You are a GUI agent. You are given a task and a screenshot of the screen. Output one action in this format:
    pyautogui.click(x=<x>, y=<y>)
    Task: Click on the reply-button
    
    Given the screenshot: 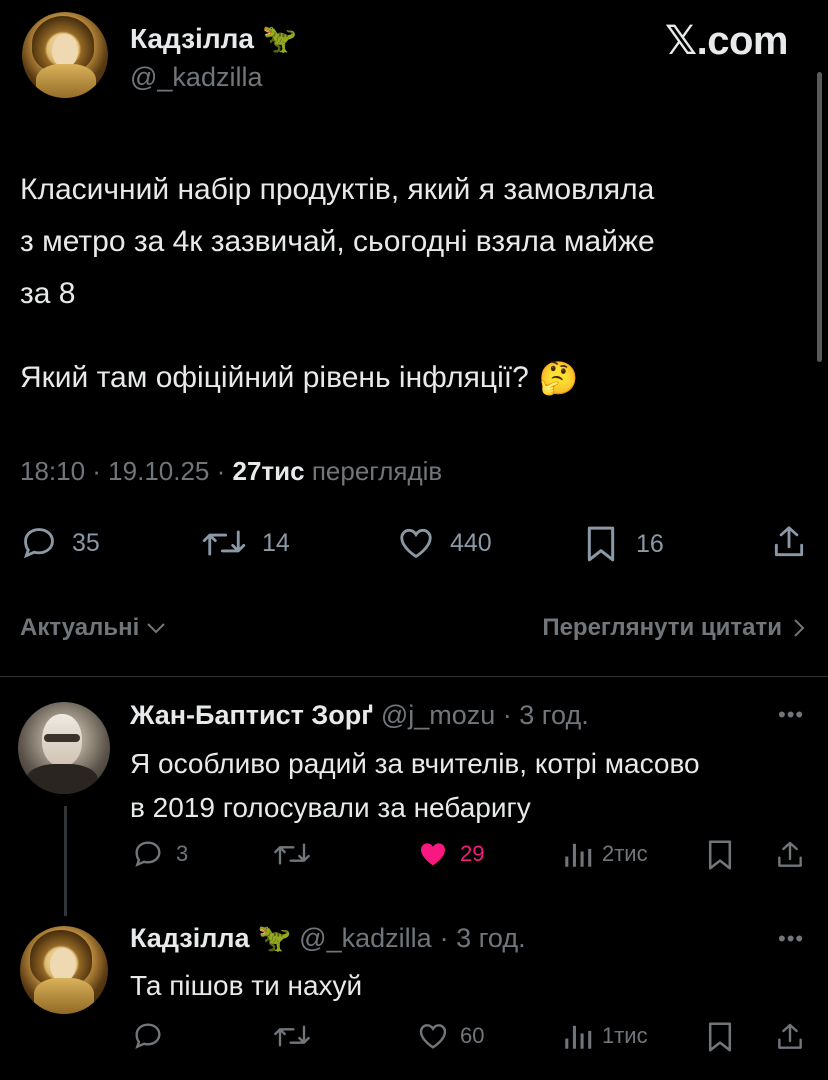 What is the action you would take?
    pyautogui.click(x=148, y=1036)
    